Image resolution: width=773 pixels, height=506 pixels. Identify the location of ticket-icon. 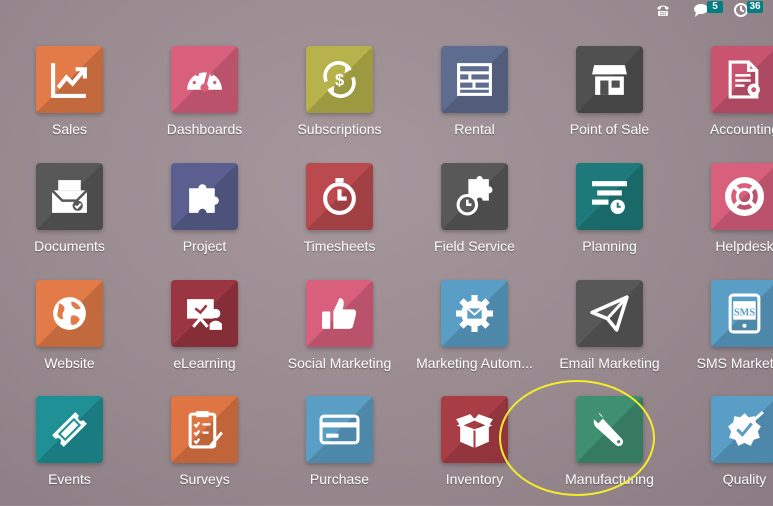
(69, 429).